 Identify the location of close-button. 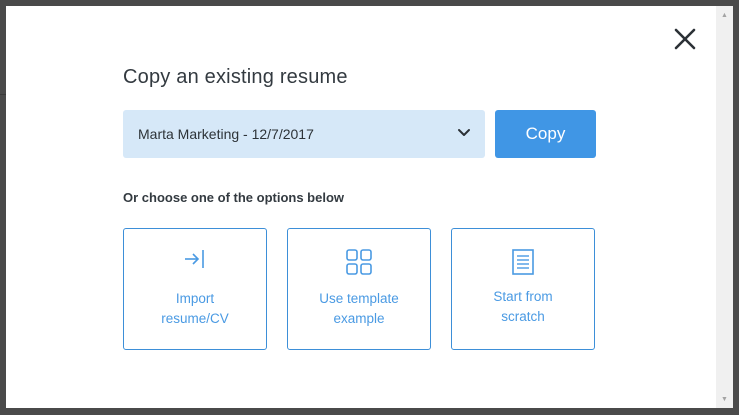
(685, 39).